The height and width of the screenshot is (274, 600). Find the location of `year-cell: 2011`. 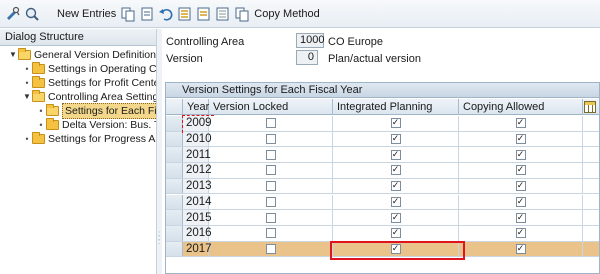

year-cell: 2011 is located at coordinates (197, 155).